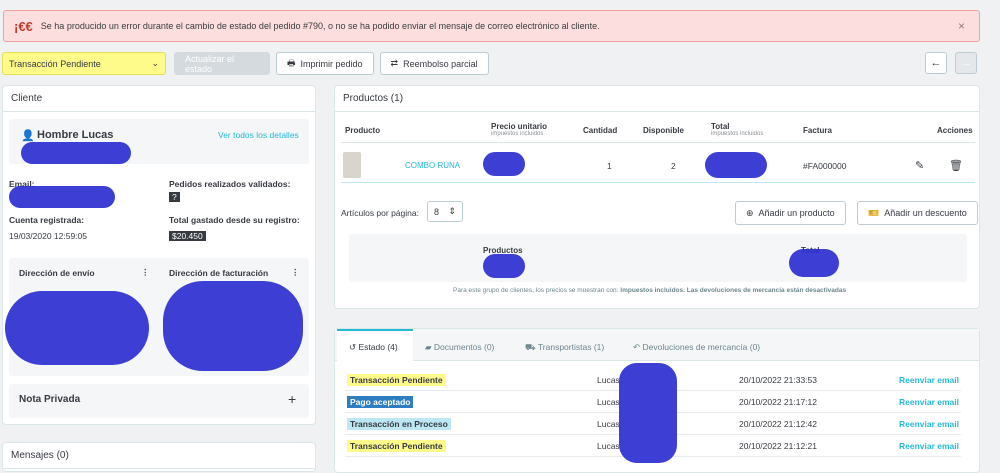 The image size is (1000, 473). What do you see at coordinates (796, 213) in the screenshot?
I see `add-product-label: Añadir un producto` at bounding box center [796, 213].